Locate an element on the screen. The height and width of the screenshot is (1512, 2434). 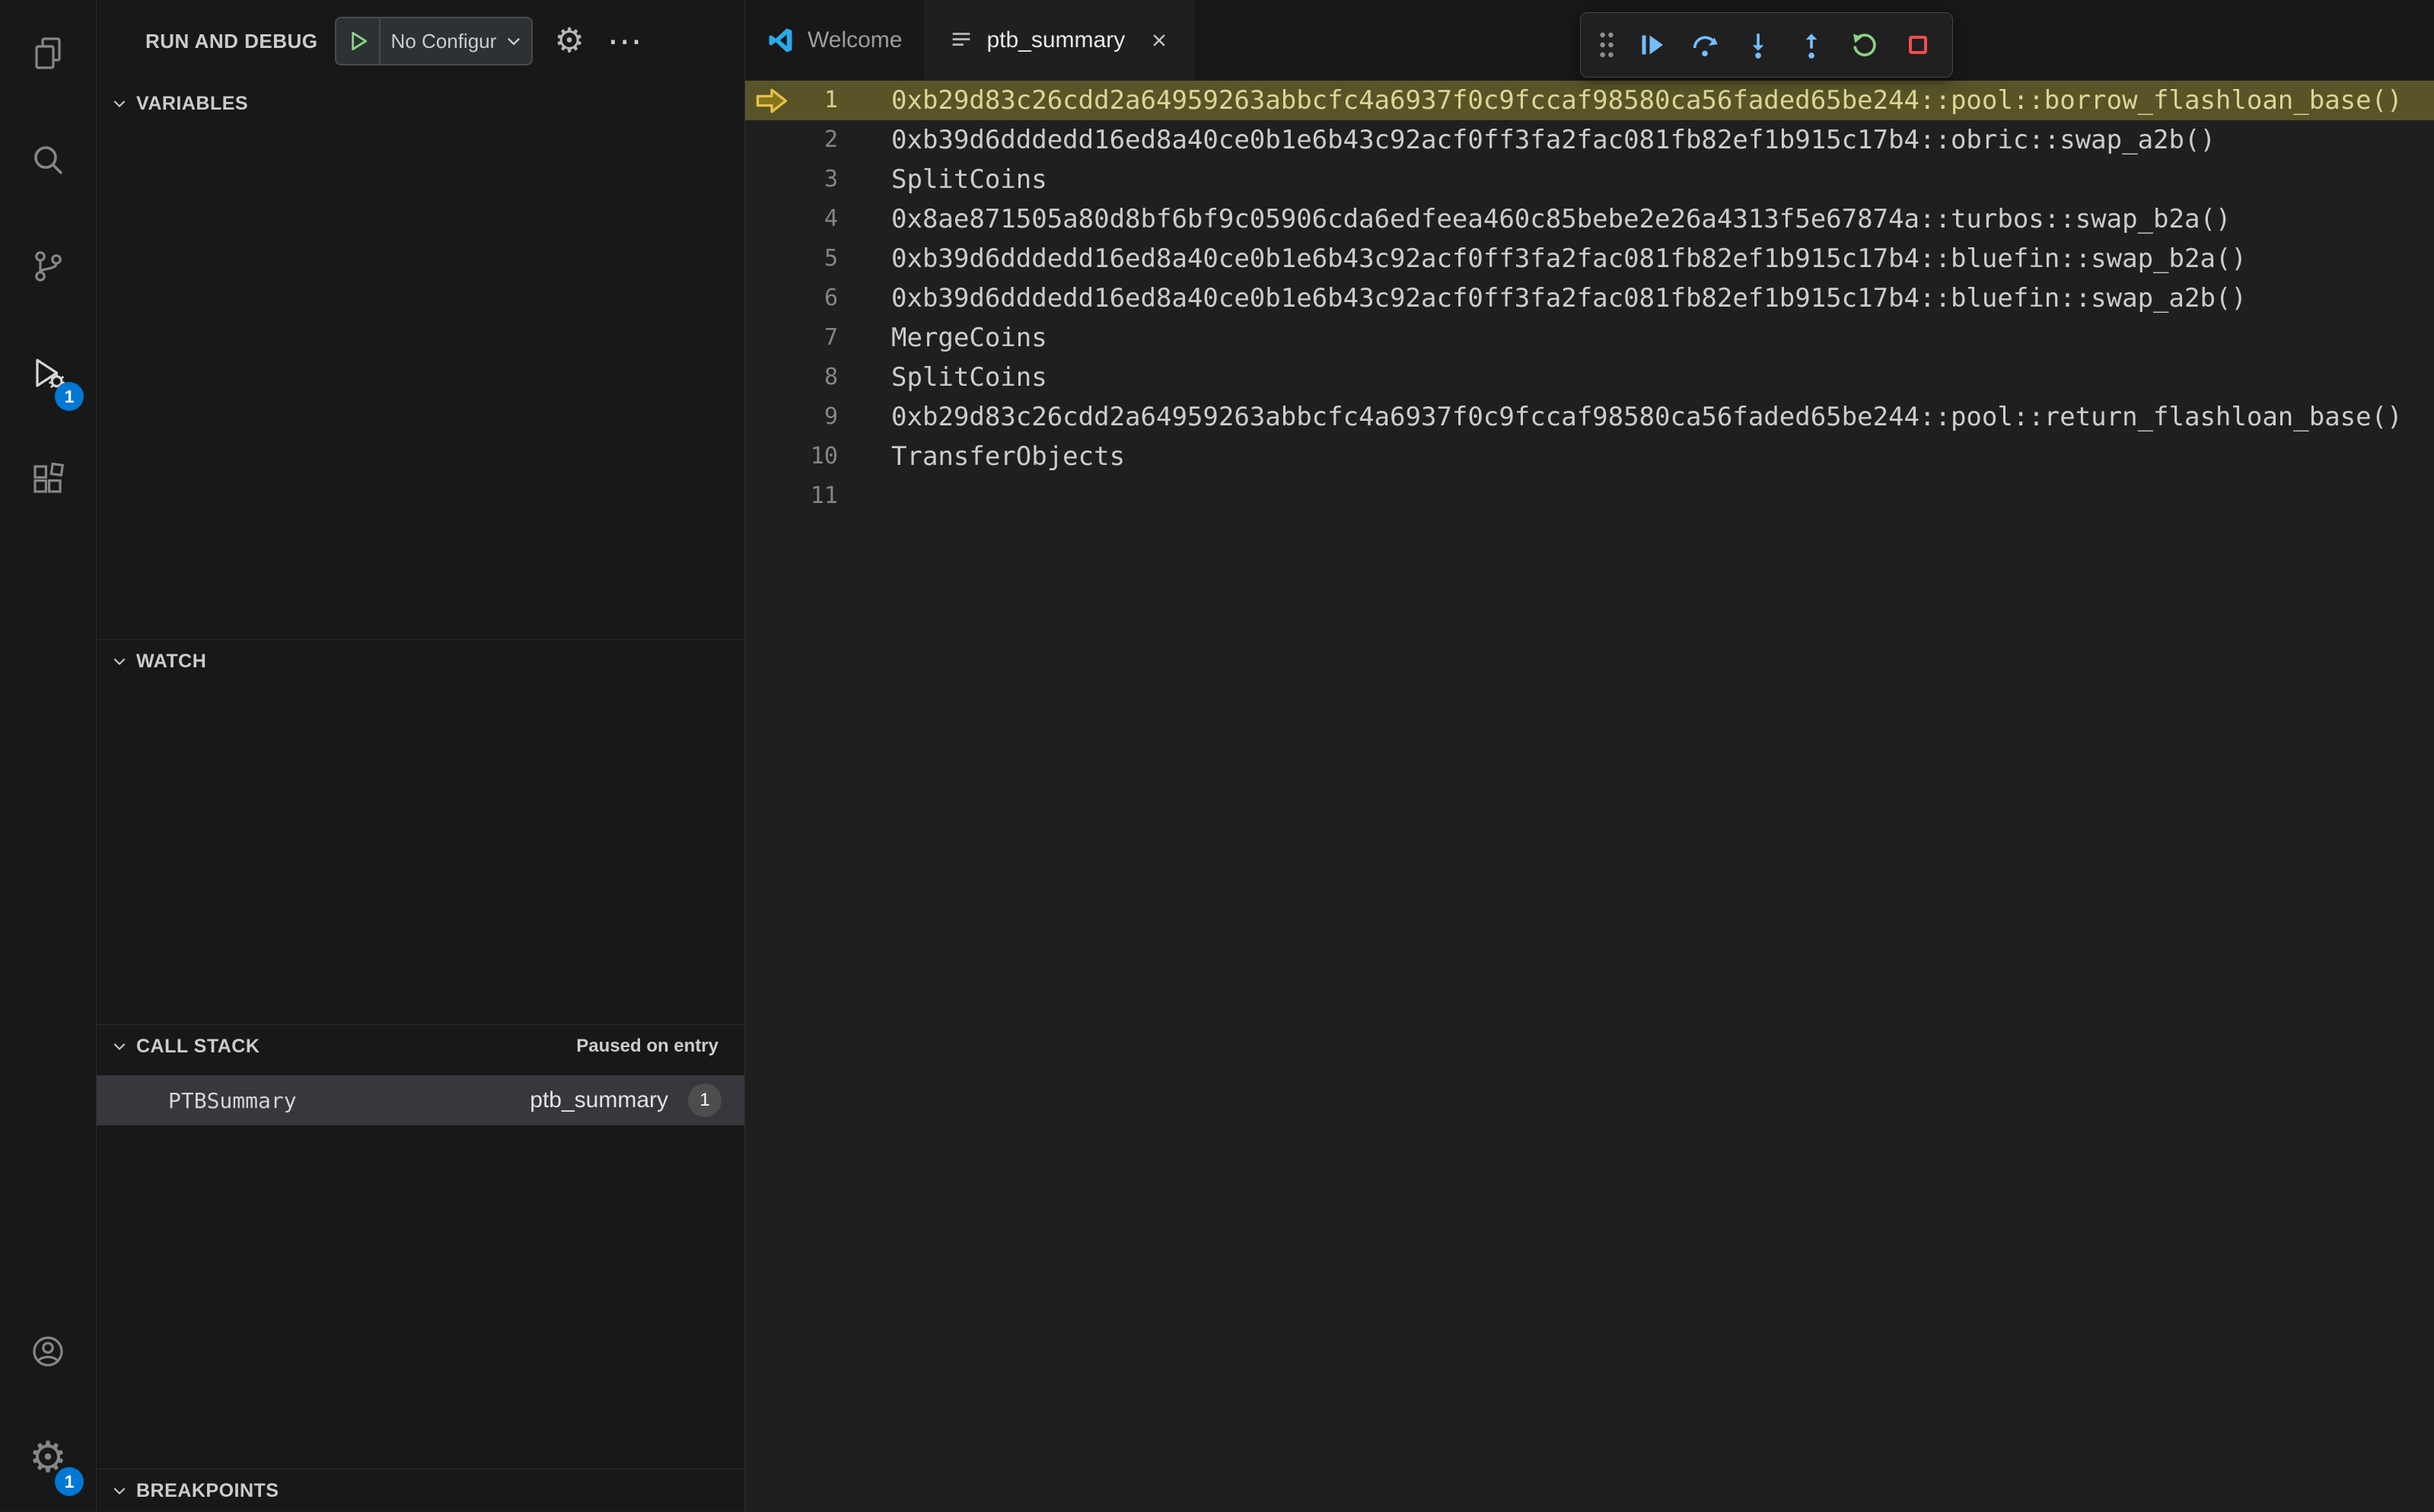
debug-continue-button is located at coordinates (1652, 45).